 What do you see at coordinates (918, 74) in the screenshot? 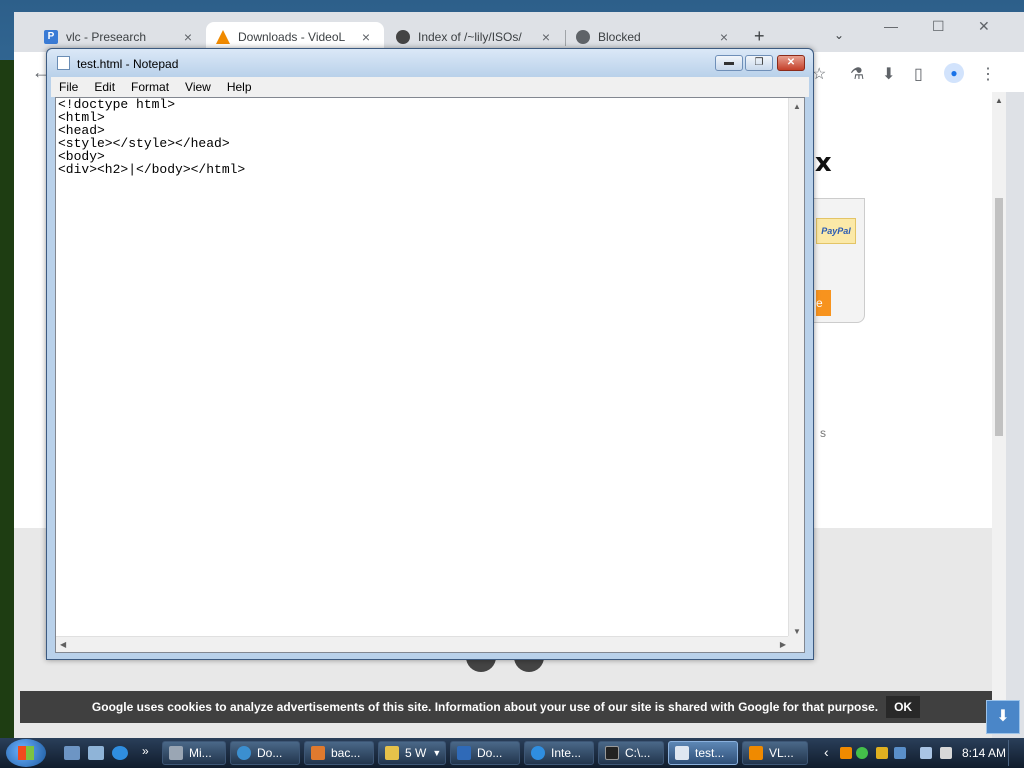
I see `side-panel-icon: ▯` at bounding box center [918, 74].